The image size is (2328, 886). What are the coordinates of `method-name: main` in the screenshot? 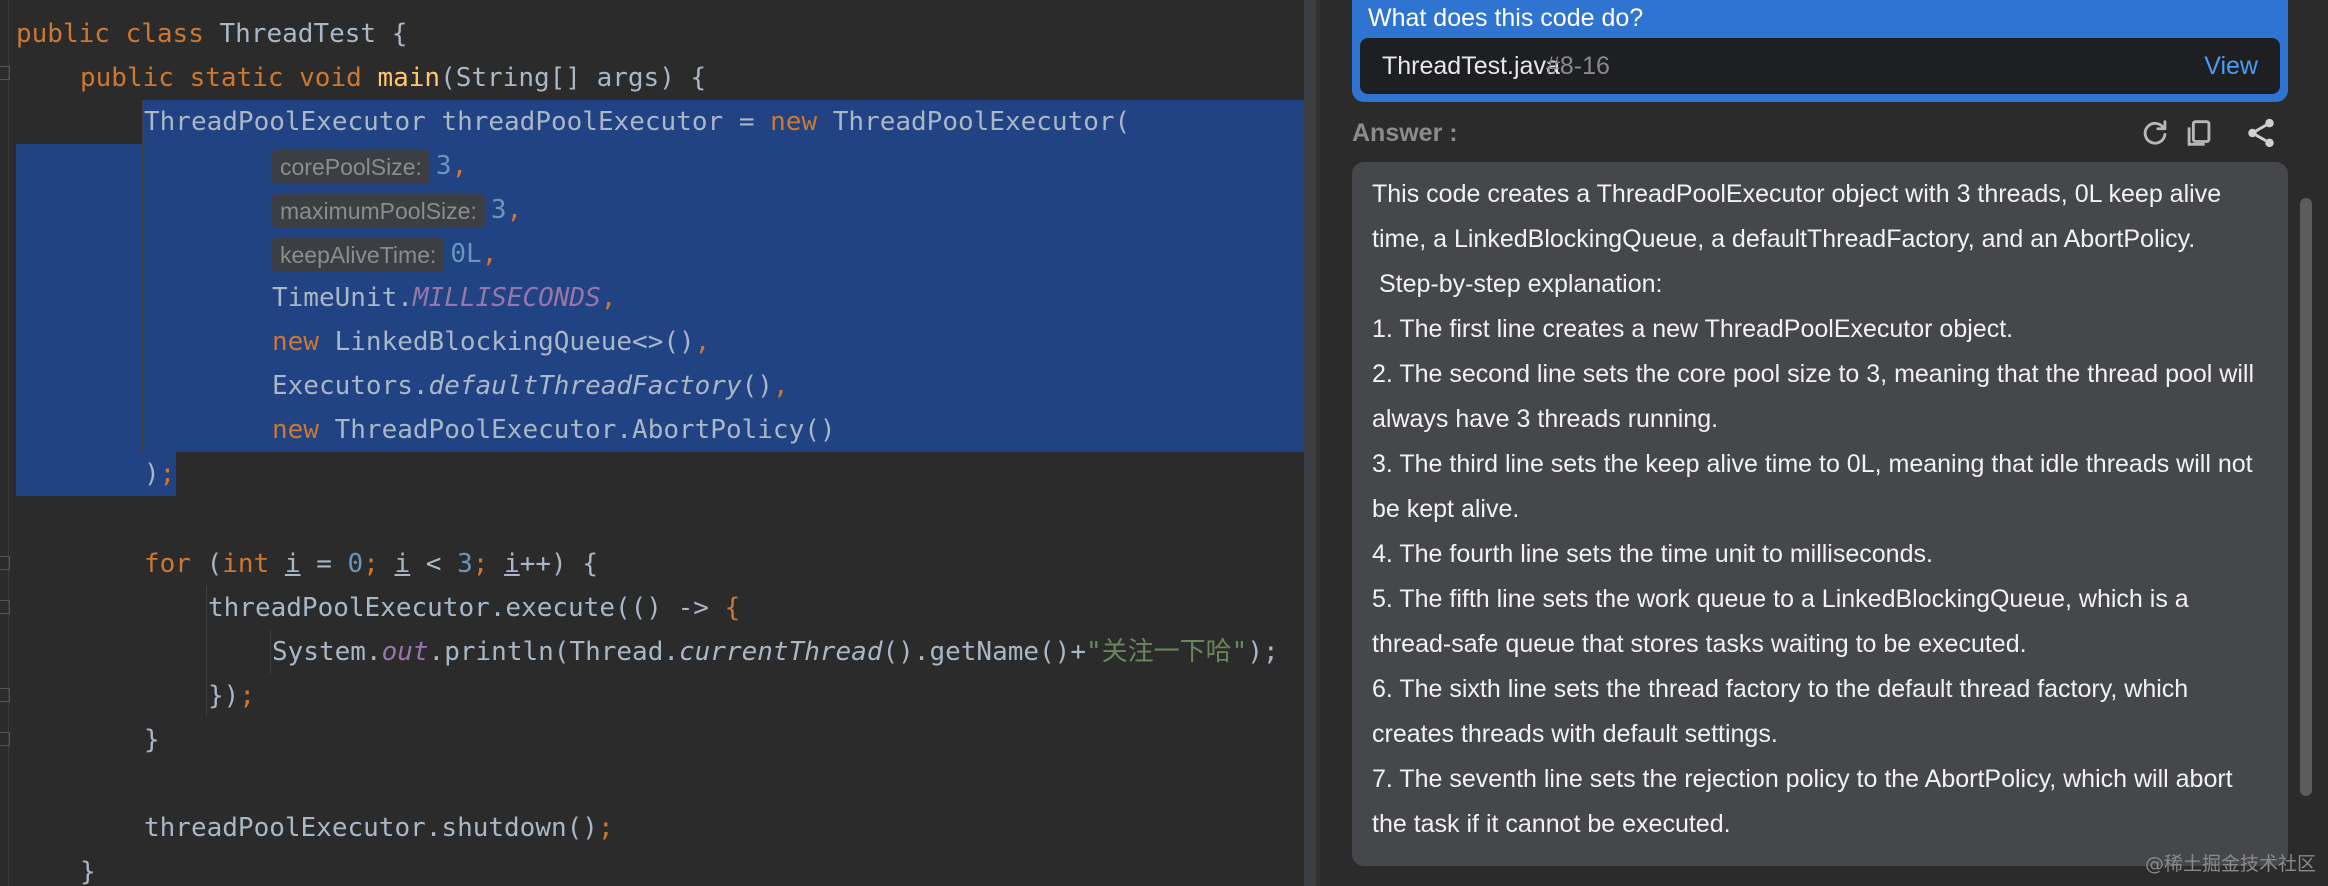 It's located at (409, 78).